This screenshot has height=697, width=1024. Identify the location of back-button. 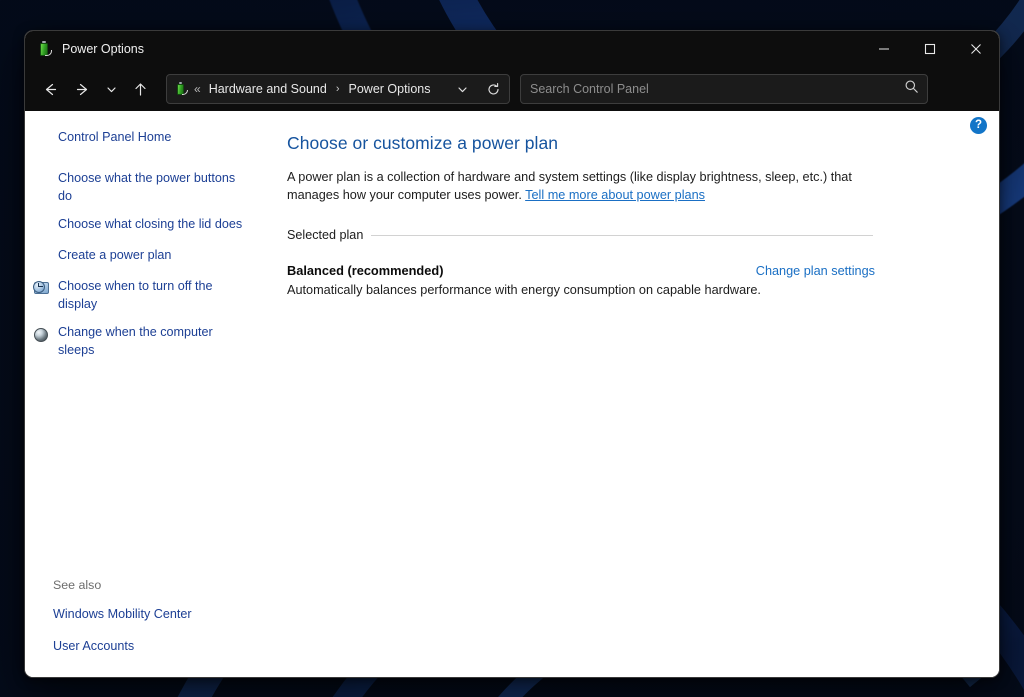
(50, 89).